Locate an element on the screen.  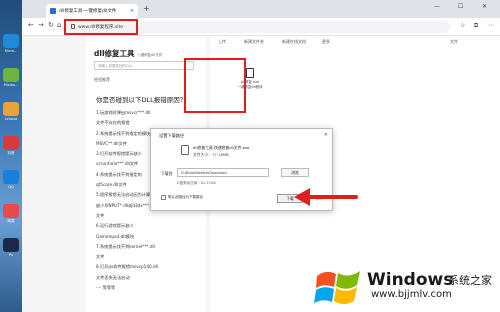
desktop-icon-label: Ps is located at coordinates (11, 255).